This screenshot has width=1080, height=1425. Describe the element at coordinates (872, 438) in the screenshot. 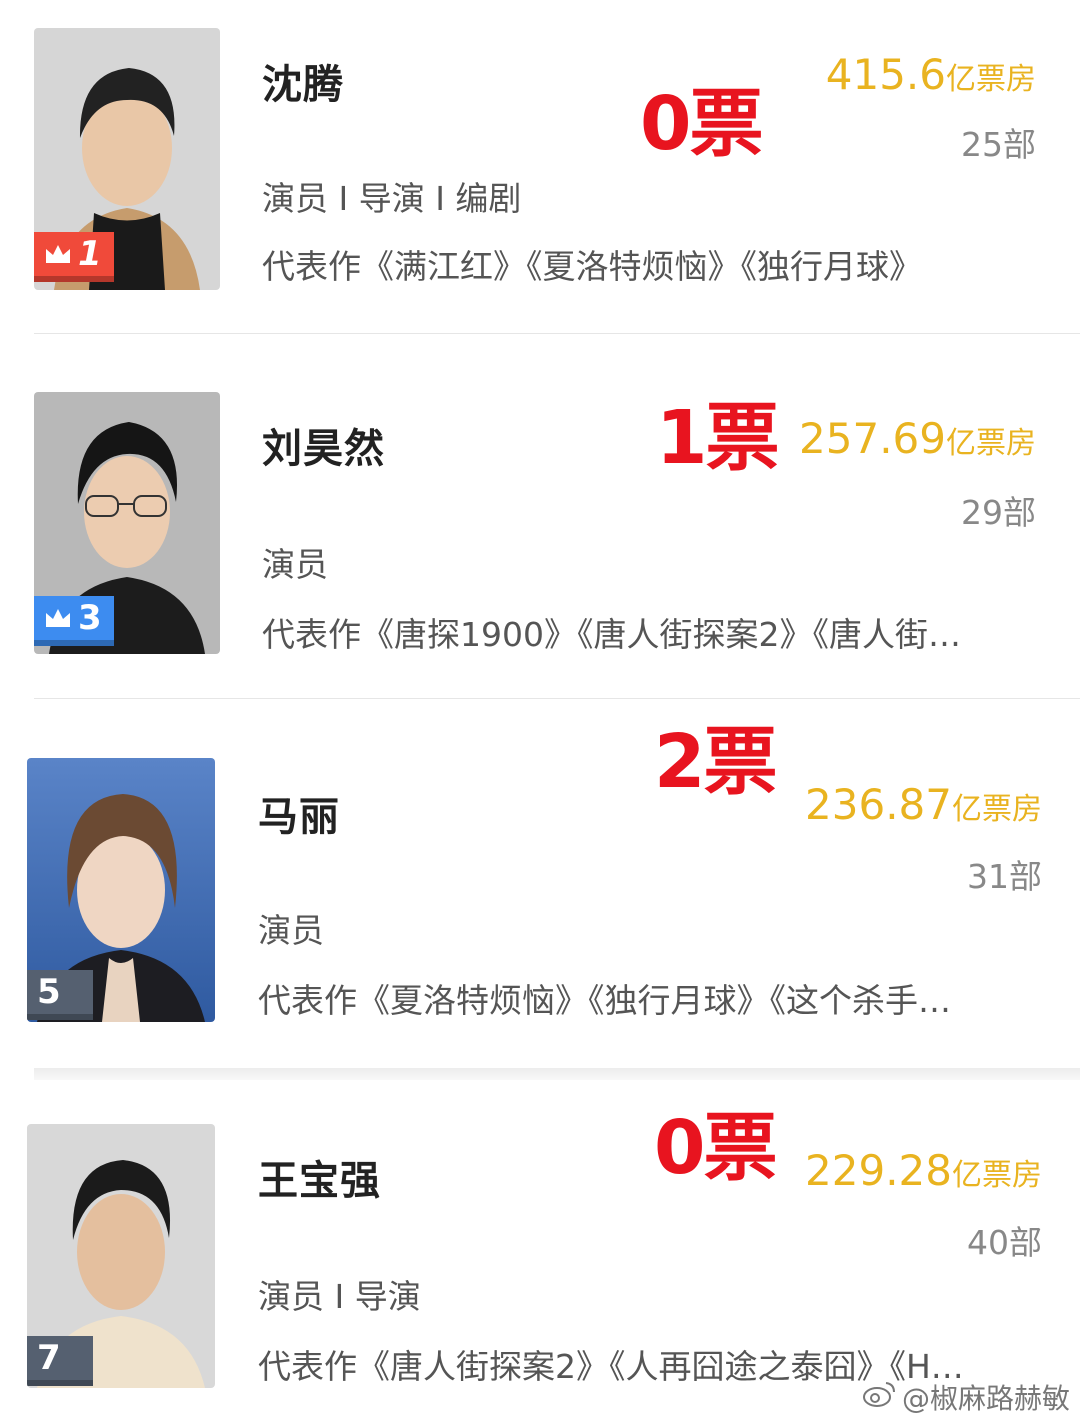

I see `box-office-value: 257.69` at that location.